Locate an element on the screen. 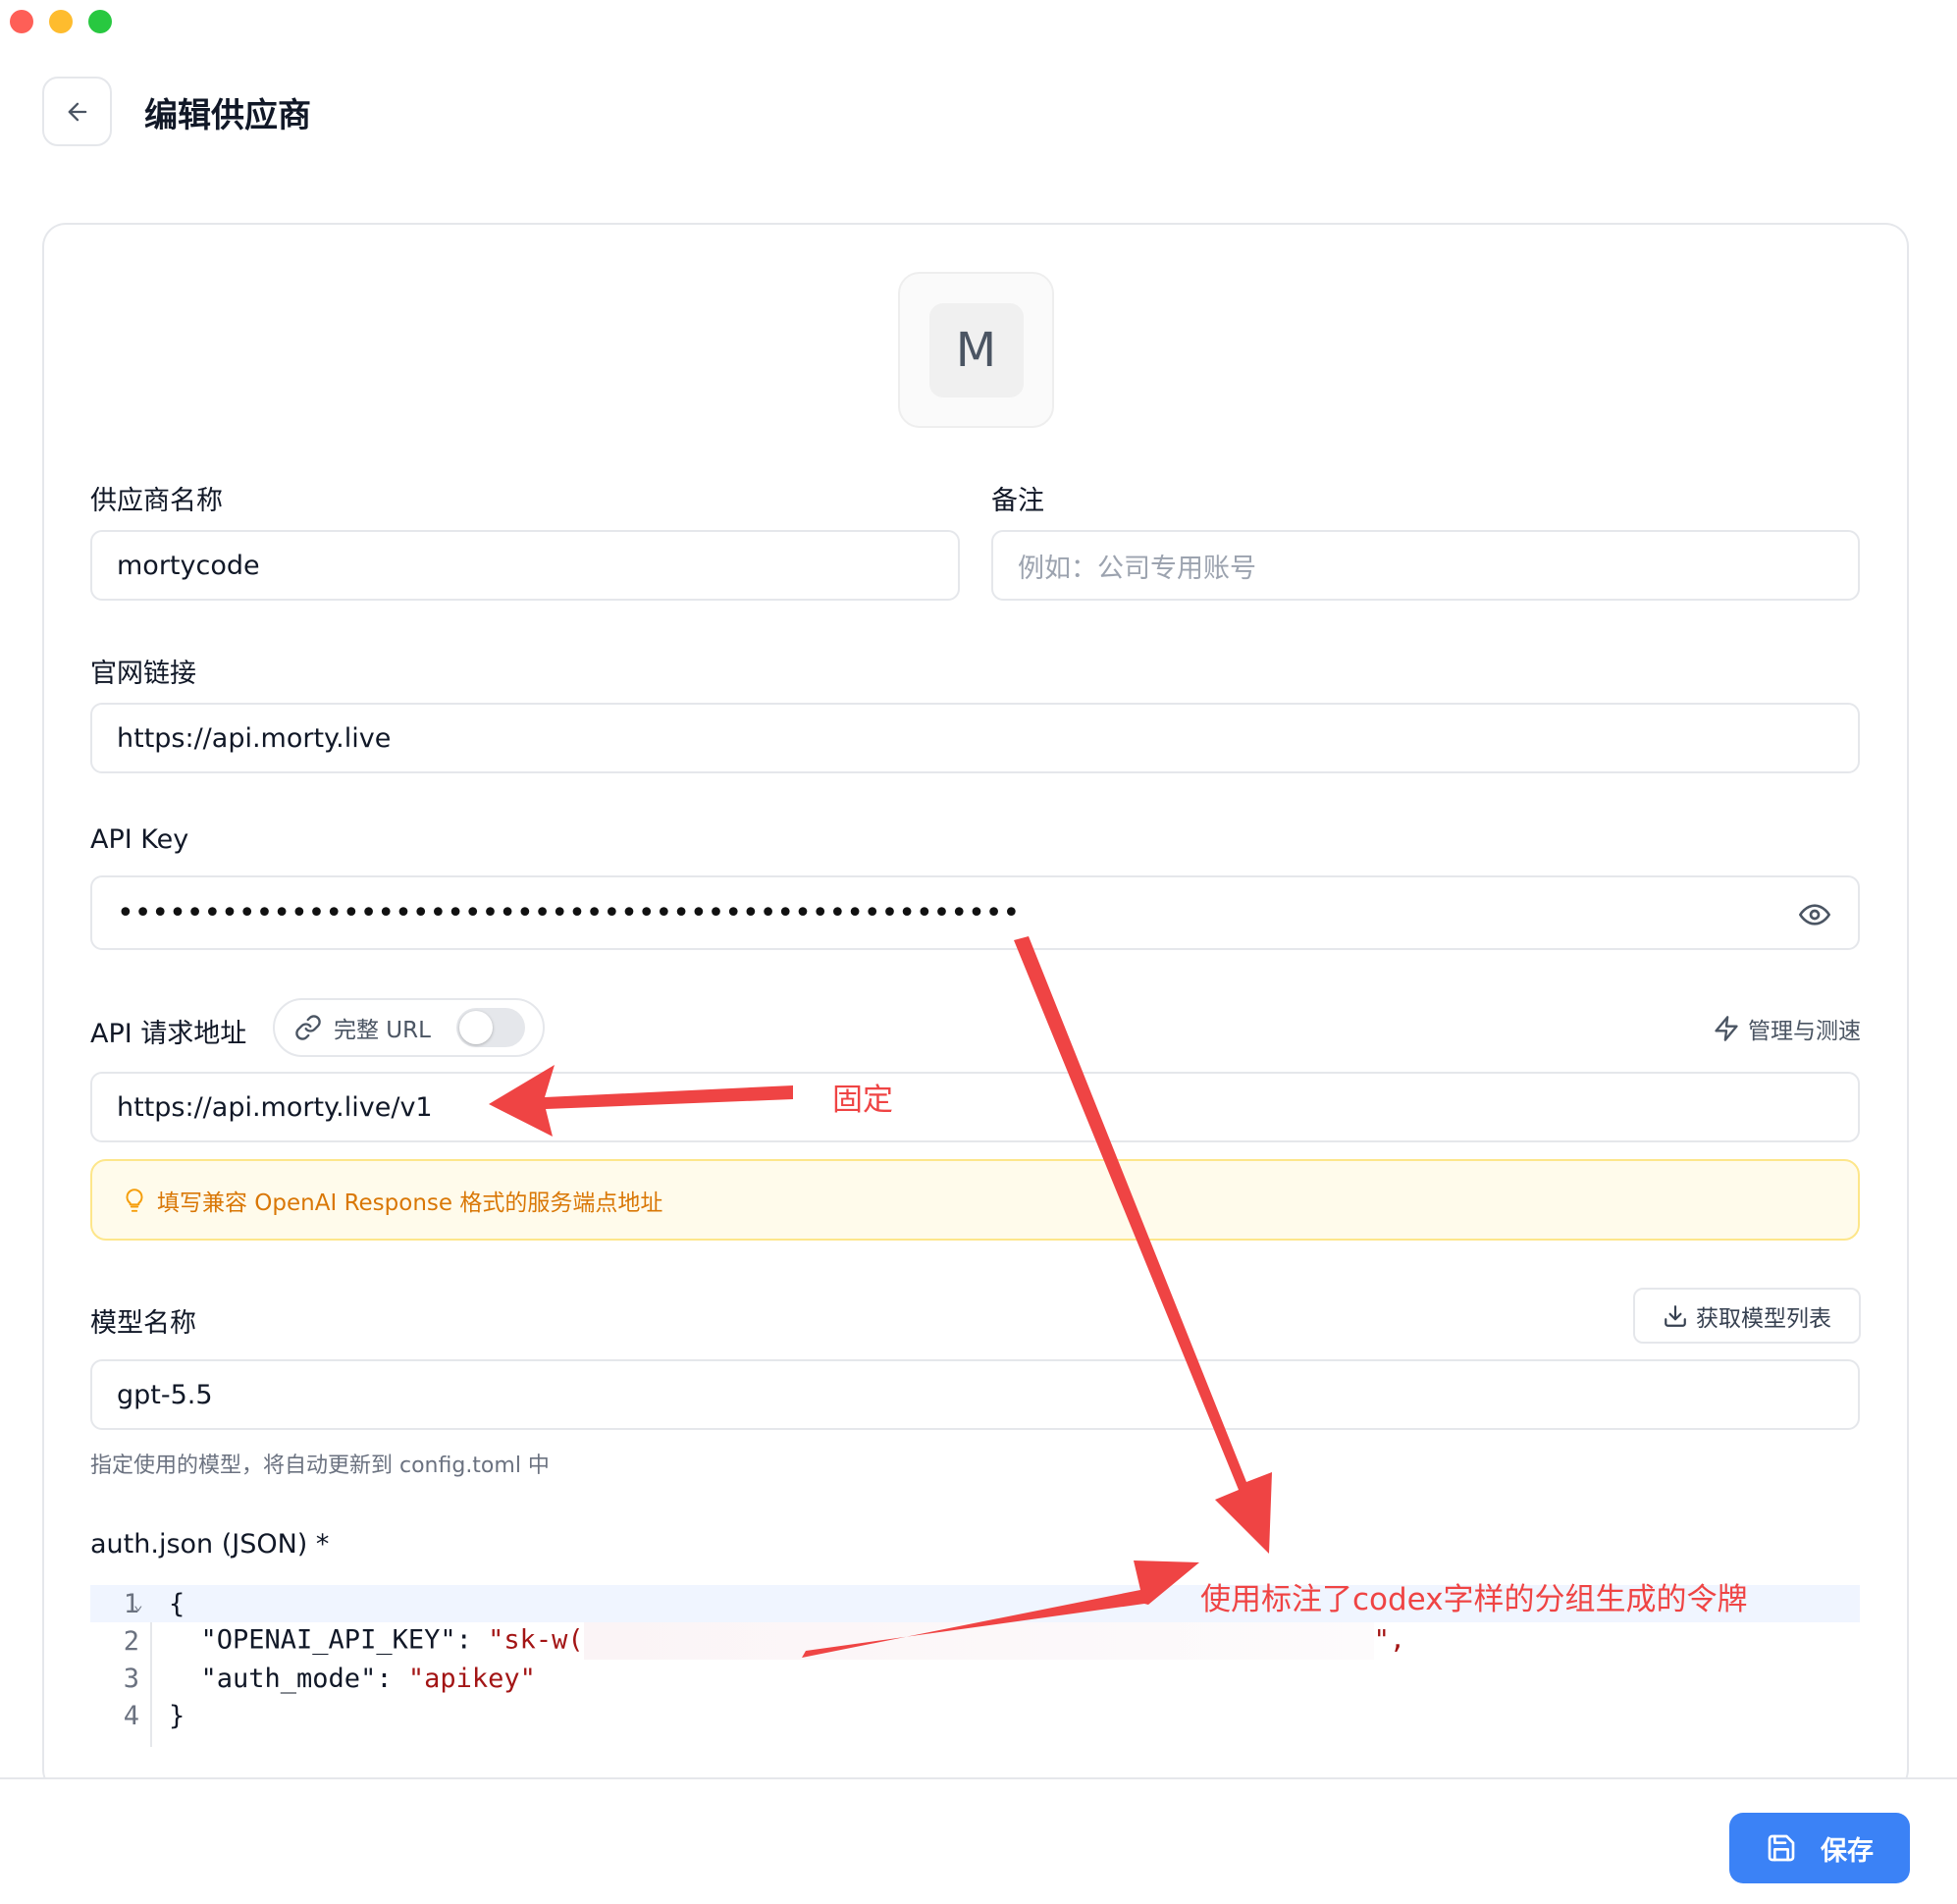 Image resolution: width=1957 pixels, height=1904 pixels. code-line: 3 "auth_mode": "apikey" is located at coordinates (975, 1678).